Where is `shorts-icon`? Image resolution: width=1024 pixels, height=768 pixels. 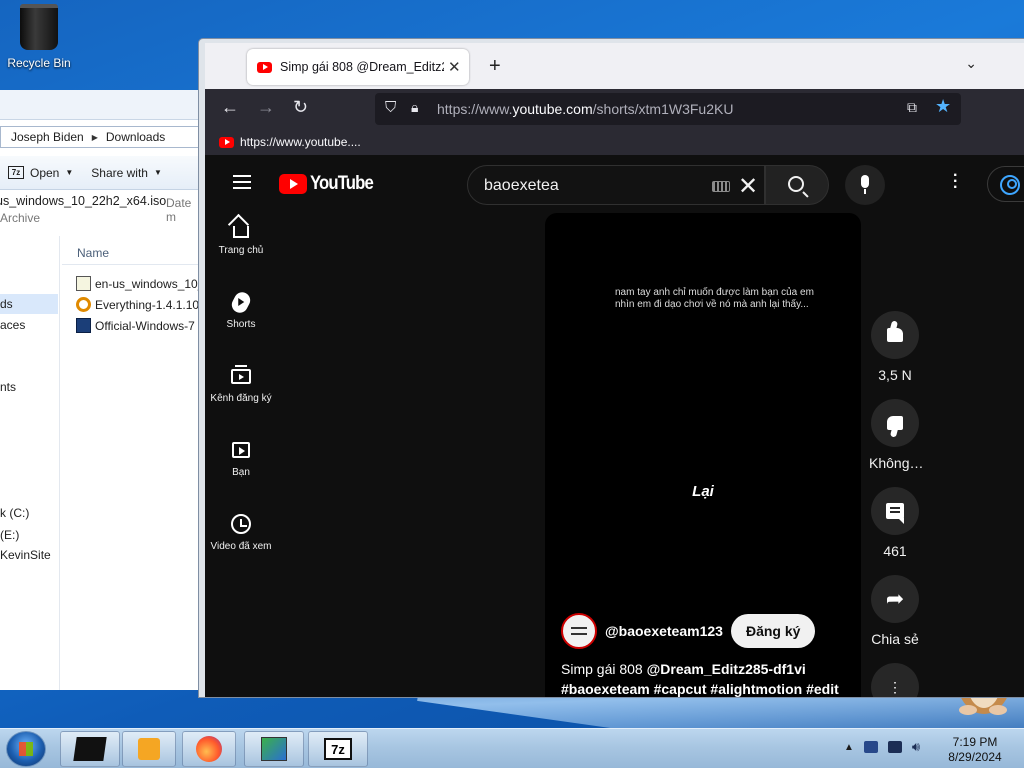 shorts-icon is located at coordinates (241, 302).